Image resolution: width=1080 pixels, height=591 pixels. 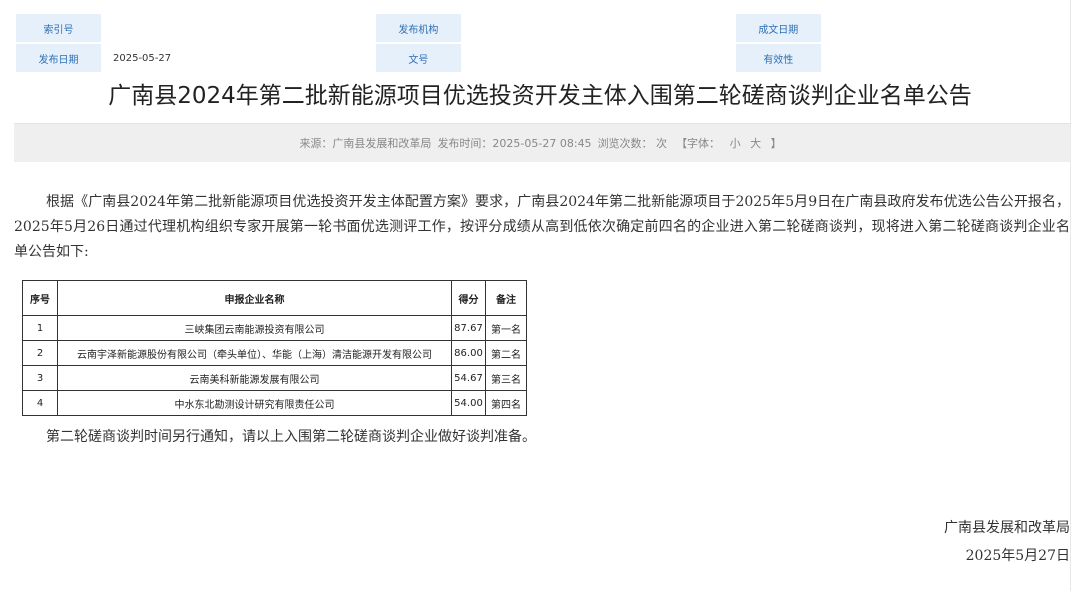 I want to click on table-header-row: 序号 申报企业名称 得分 备注, so click(x=274, y=298).